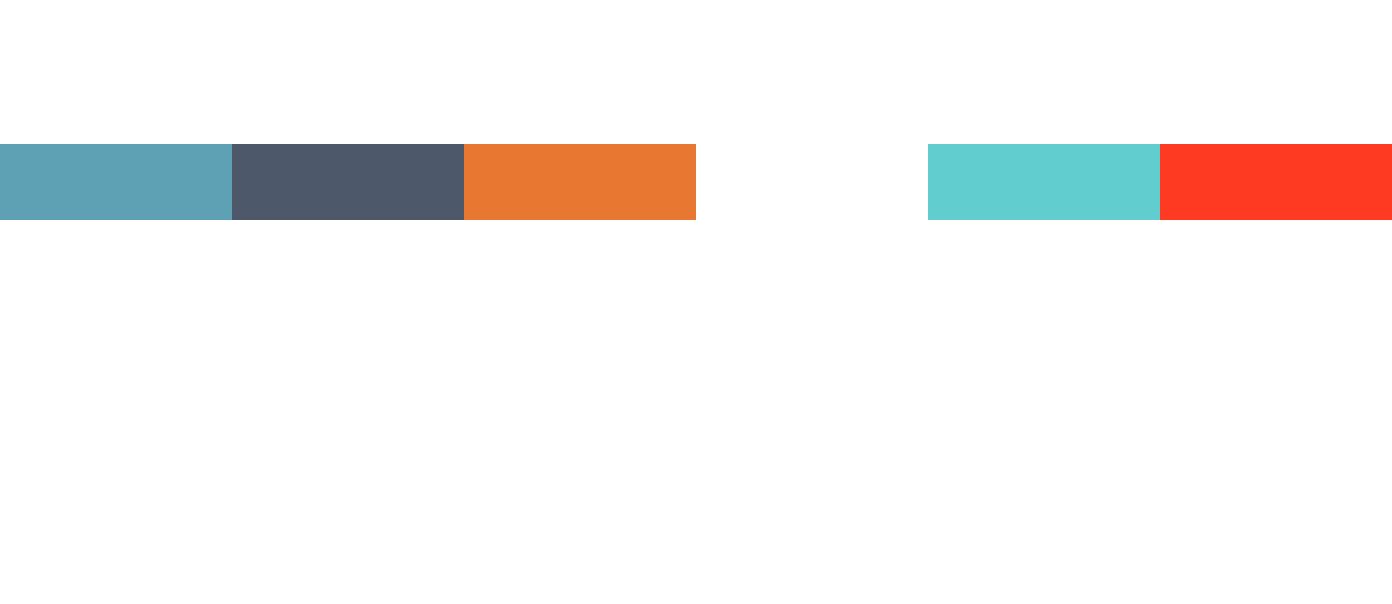 The width and height of the screenshot is (1392, 604). Describe the element at coordinates (1276, 182) in the screenshot. I see `swatch-red` at that location.